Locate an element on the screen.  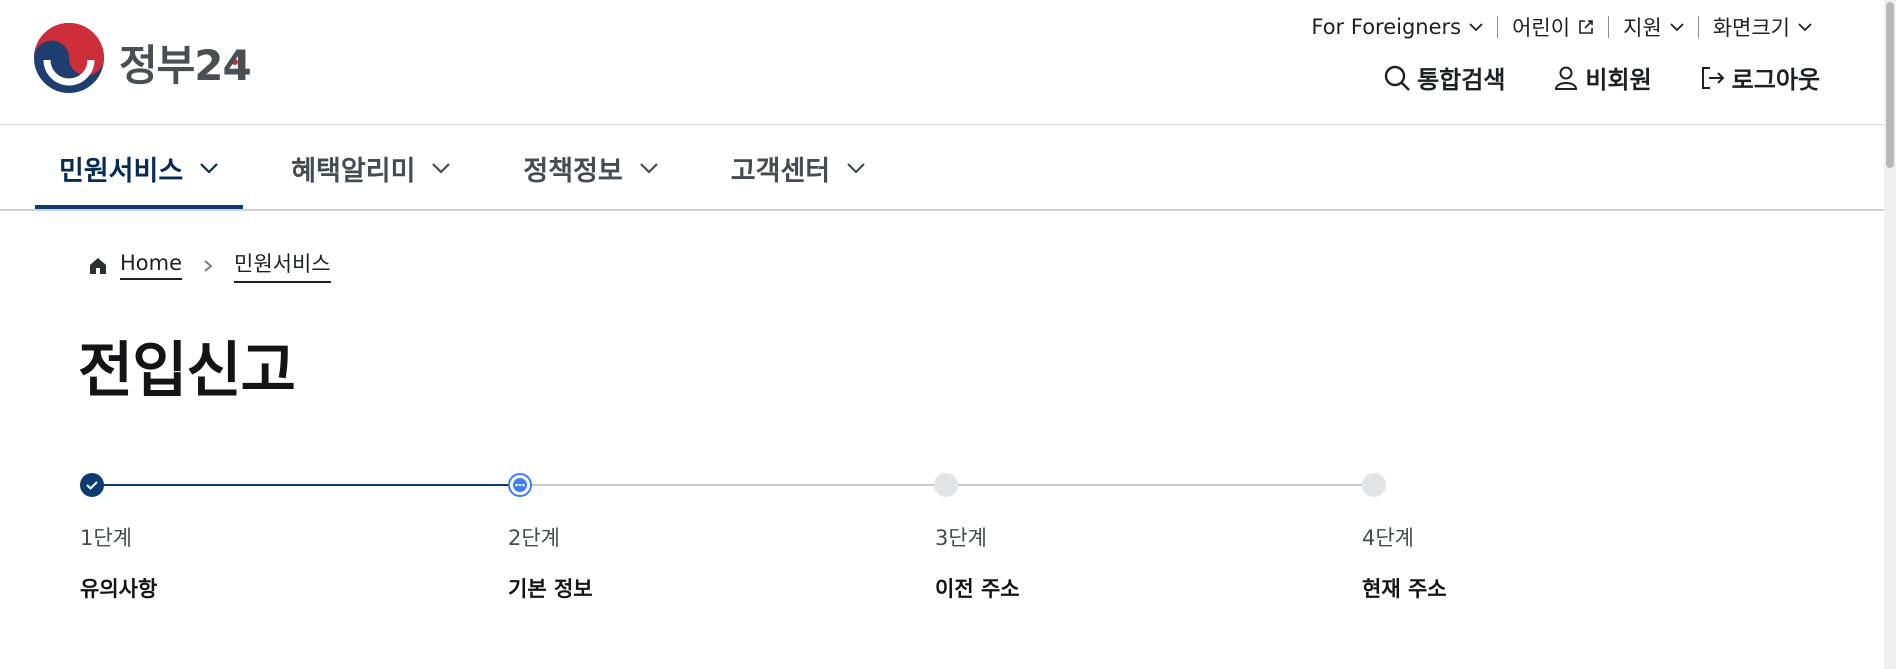
step-3-name: 이전 주소 is located at coordinates (977, 589).